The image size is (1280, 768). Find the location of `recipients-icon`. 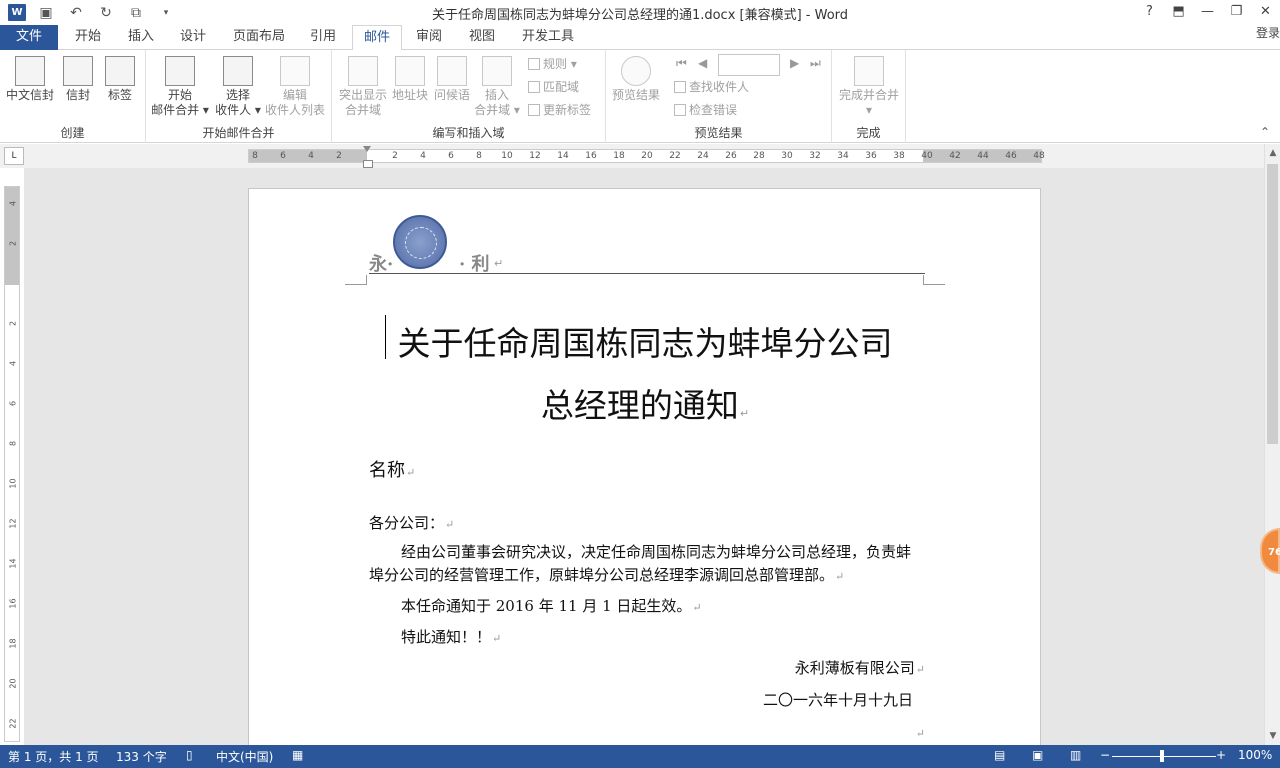

recipients-icon is located at coordinates (238, 71).